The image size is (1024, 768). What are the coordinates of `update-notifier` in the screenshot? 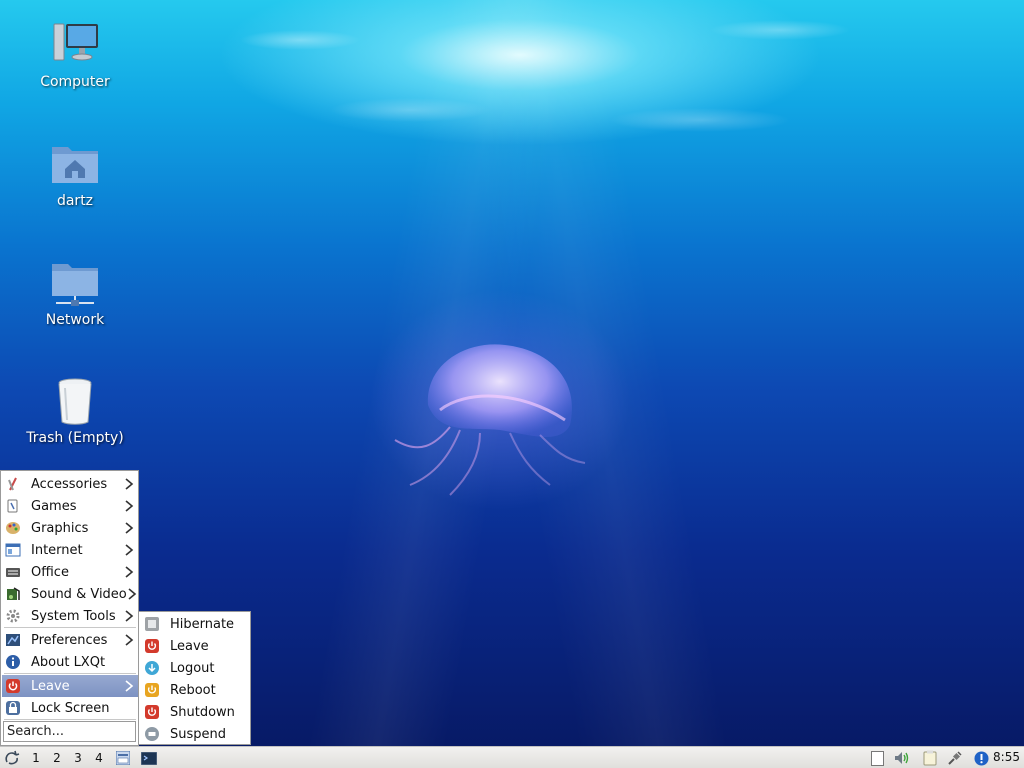 It's located at (981, 758).